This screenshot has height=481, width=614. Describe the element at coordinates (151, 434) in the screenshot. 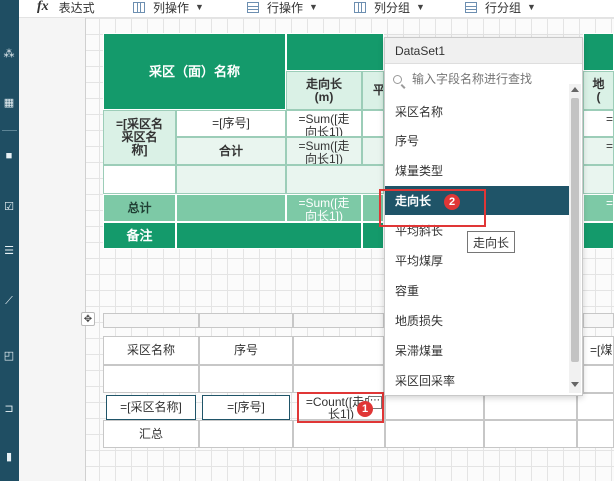

I see `summary-label-cell: 汇总` at that location.